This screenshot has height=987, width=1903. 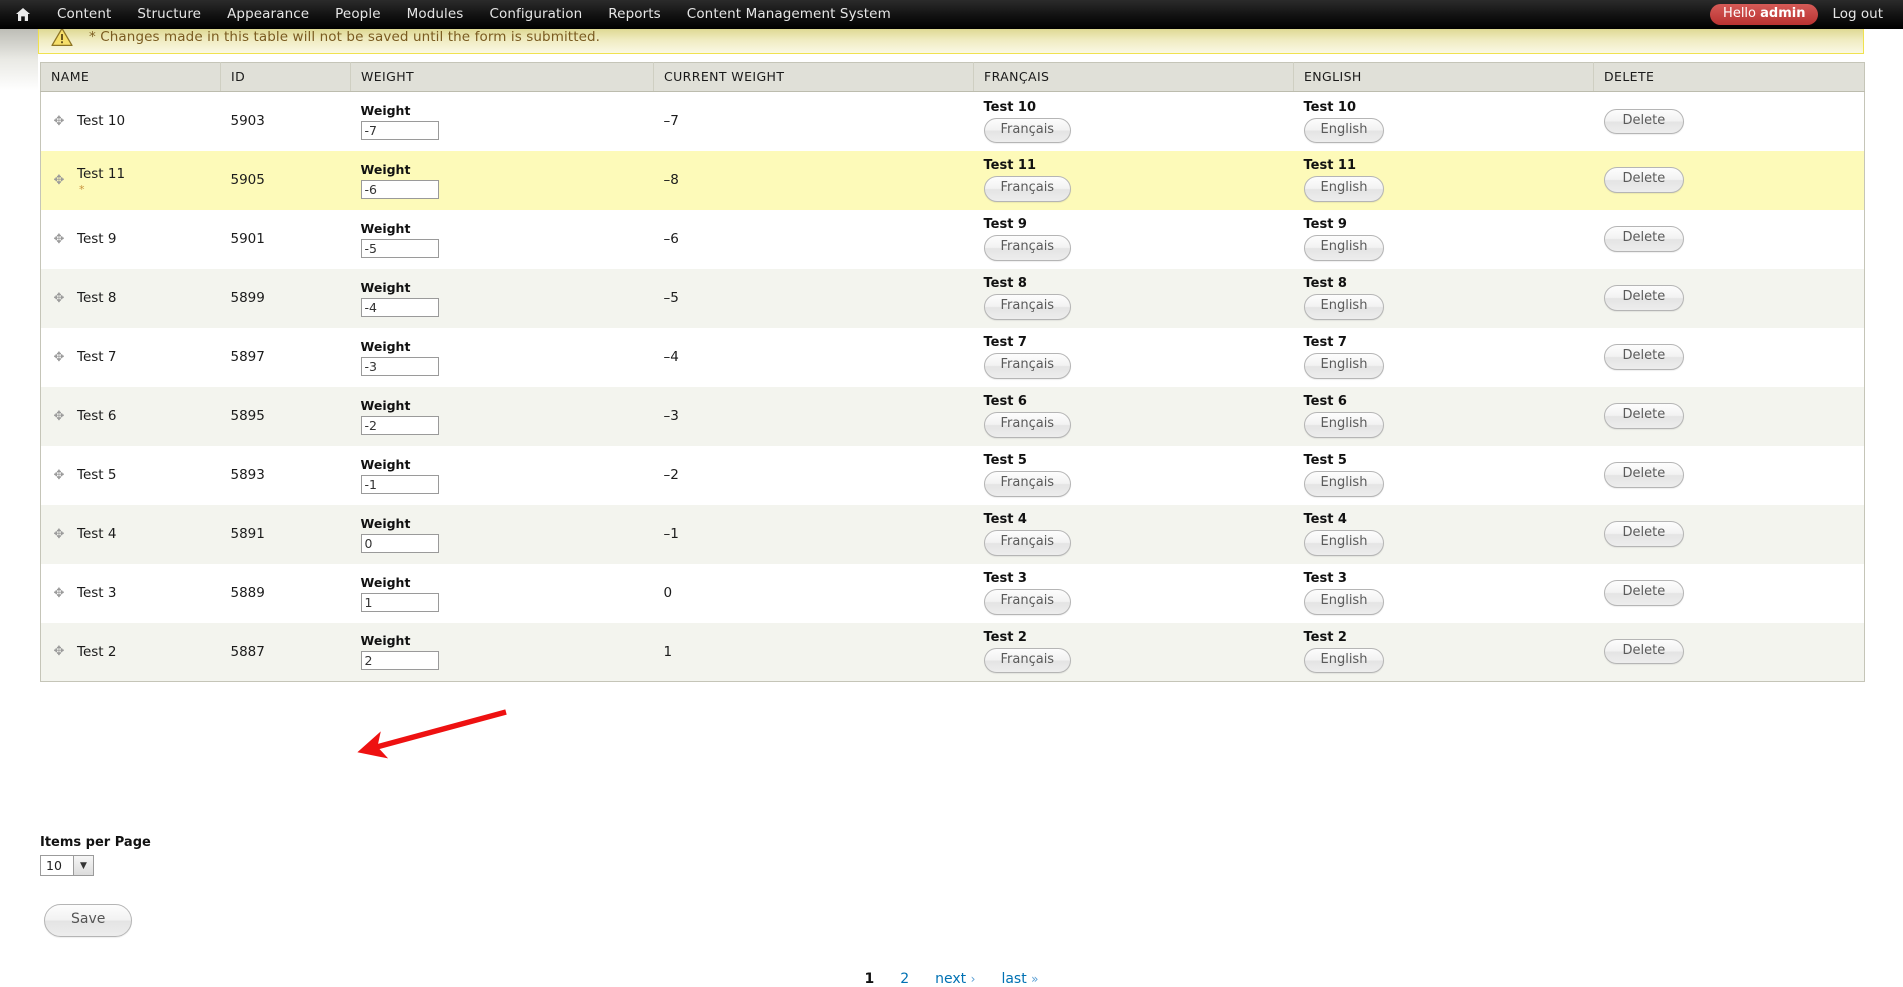 I want to click on toolbar-item-appearance: Appearance, so click(x=268, y=14).